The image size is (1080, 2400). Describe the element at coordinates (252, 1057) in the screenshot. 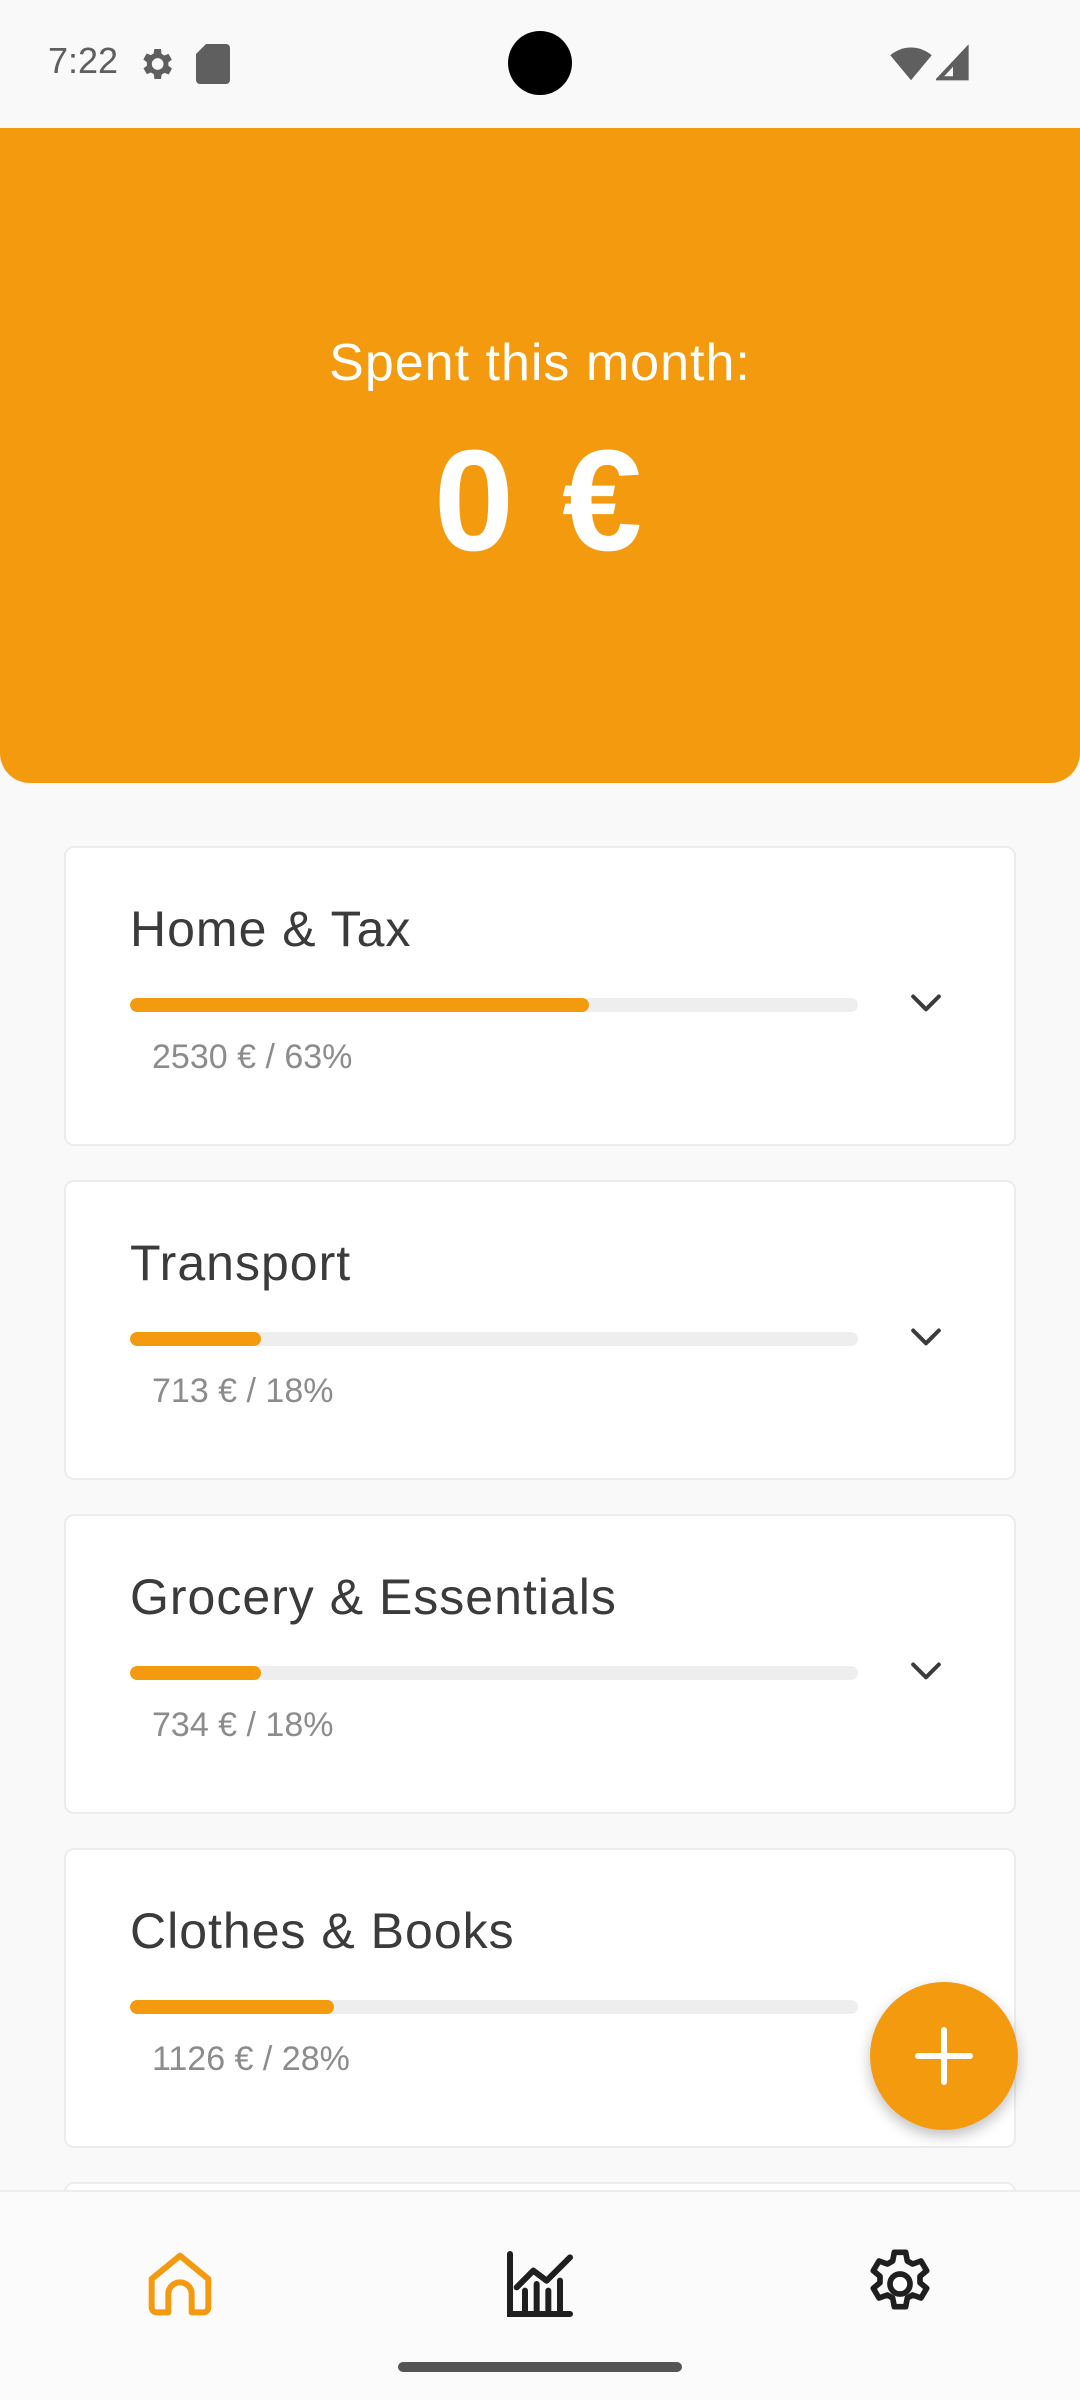

I see `category-amount: 2530 € / 63%` at that location.